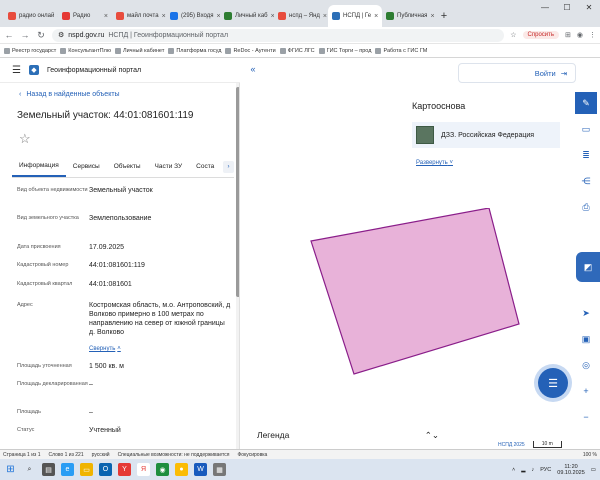  What do you see at coordinates (568, 35) in the screenshot?
I see `extensions-icon: ⊞` at bounding box center [568, 35].